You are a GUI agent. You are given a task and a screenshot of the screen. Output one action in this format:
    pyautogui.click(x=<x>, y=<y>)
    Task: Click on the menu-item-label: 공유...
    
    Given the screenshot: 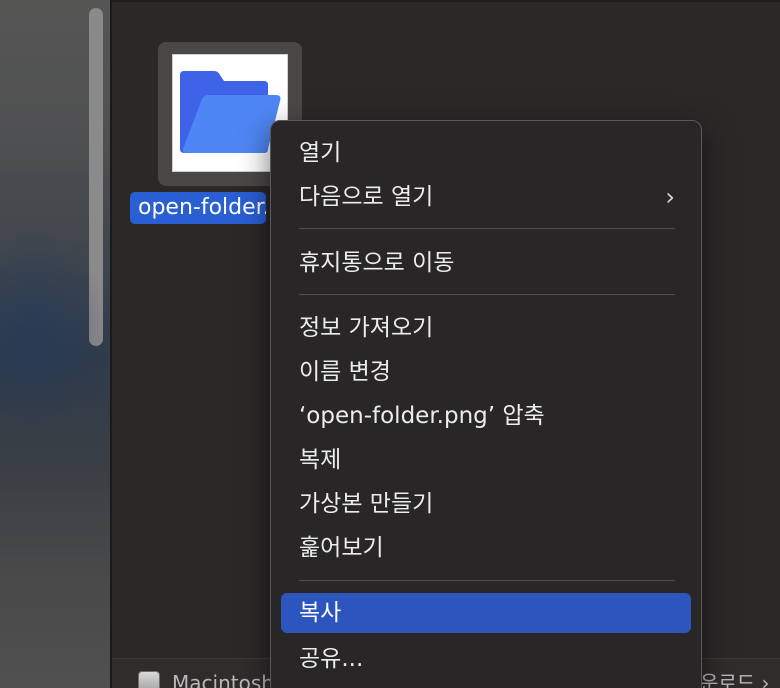 What is the action you would take?
    pyautogui.click(x=331, y=659)
    